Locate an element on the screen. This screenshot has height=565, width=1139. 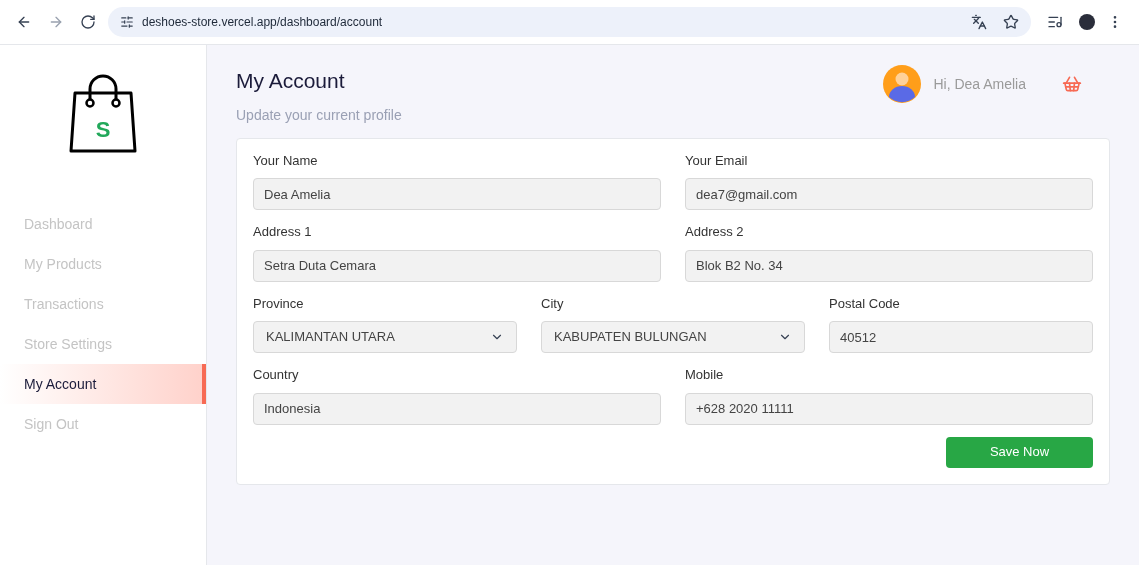
field-label: Your Email is located at coordinates (717, 160).